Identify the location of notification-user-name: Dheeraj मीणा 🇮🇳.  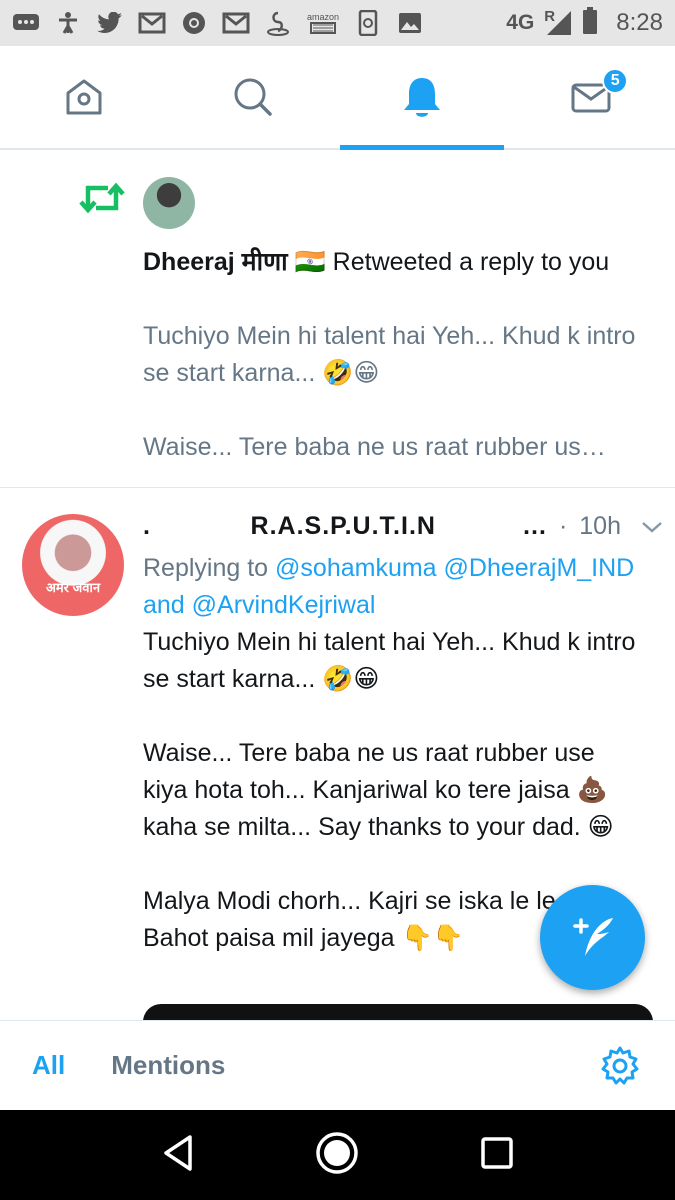
(234, 262).